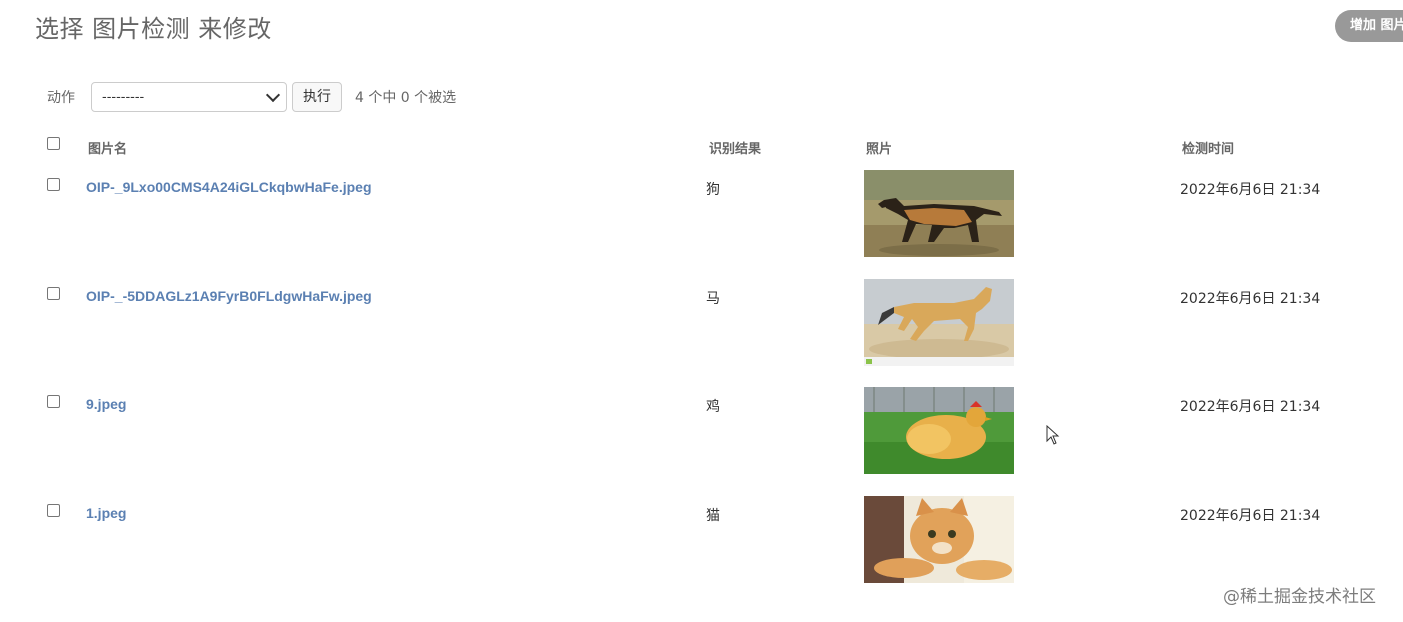  What do you see at coordinates (106, 513) in the screenshot?
I see `filename-link: 1.jpeg` at bounding box center [106, 513].